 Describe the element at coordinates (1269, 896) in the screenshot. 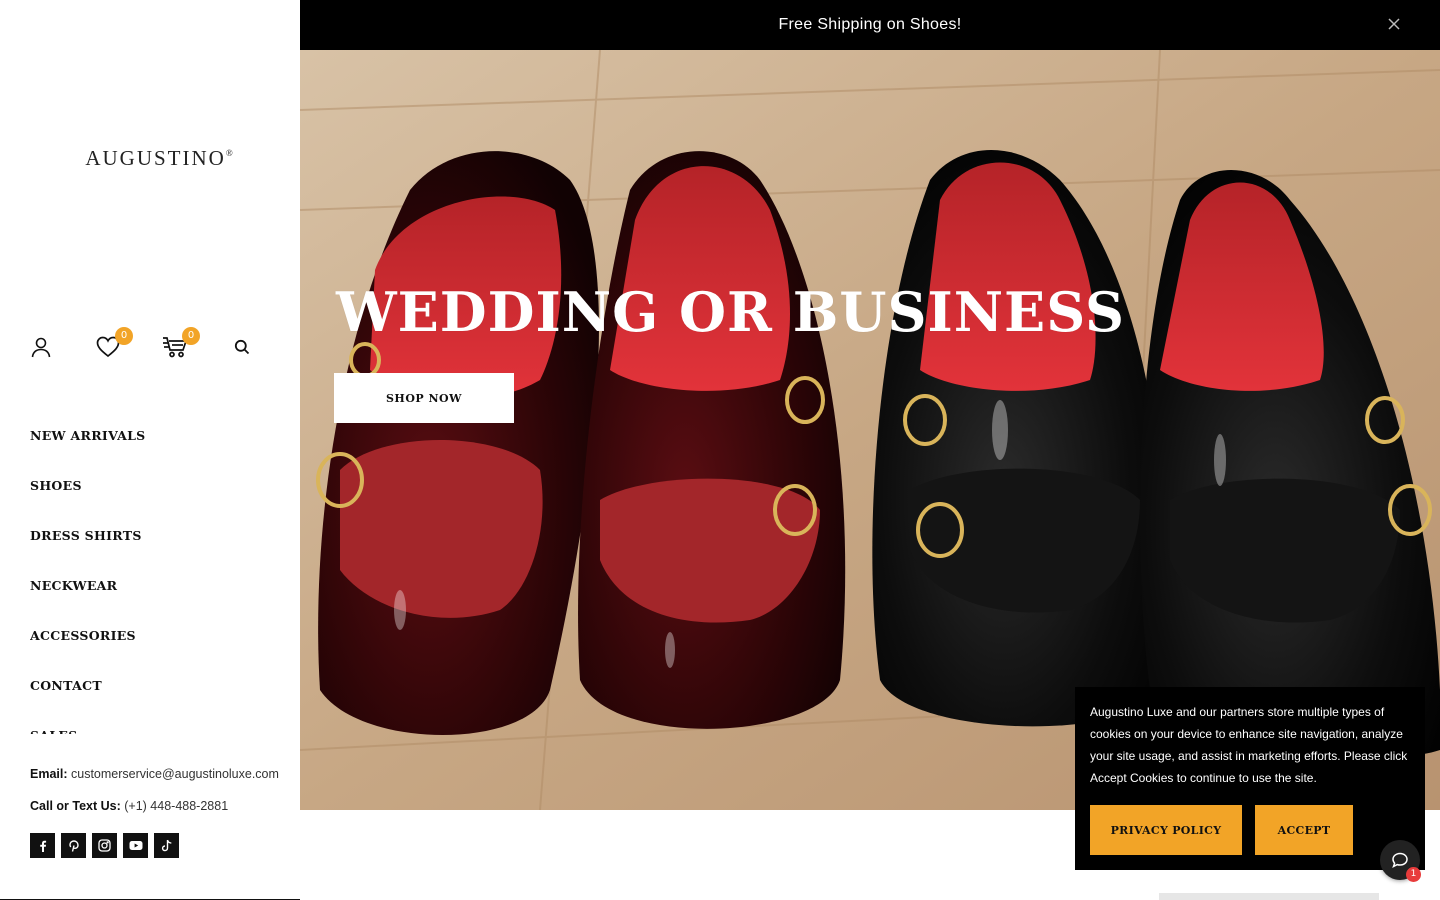

I see `product-image-preview` at that location.